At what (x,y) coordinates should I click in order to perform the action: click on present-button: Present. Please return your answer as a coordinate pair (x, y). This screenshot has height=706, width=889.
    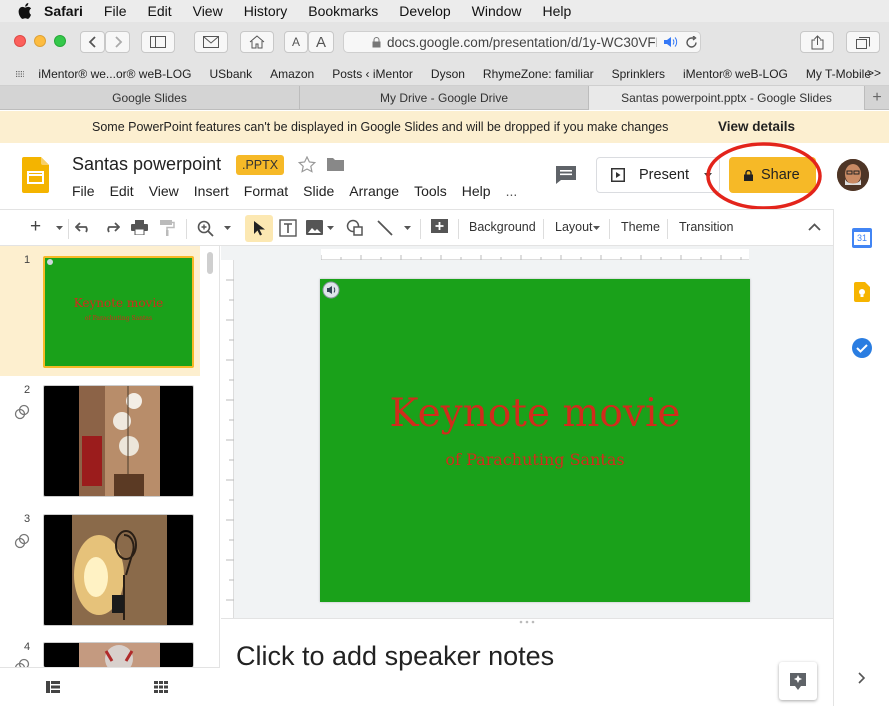
    Looking at the image, I should click on (647, 175).